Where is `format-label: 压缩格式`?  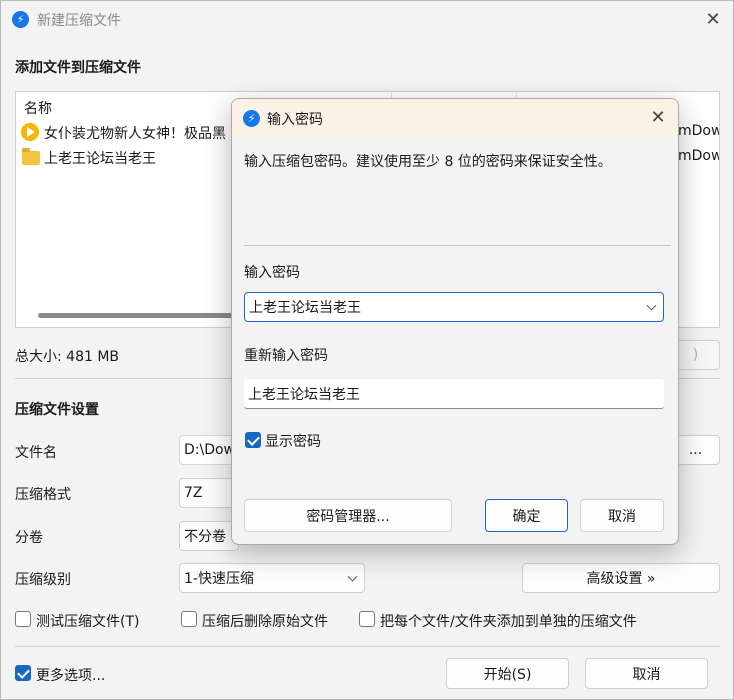
format-label: 压缩格式 is located at coordinates (43, 495).